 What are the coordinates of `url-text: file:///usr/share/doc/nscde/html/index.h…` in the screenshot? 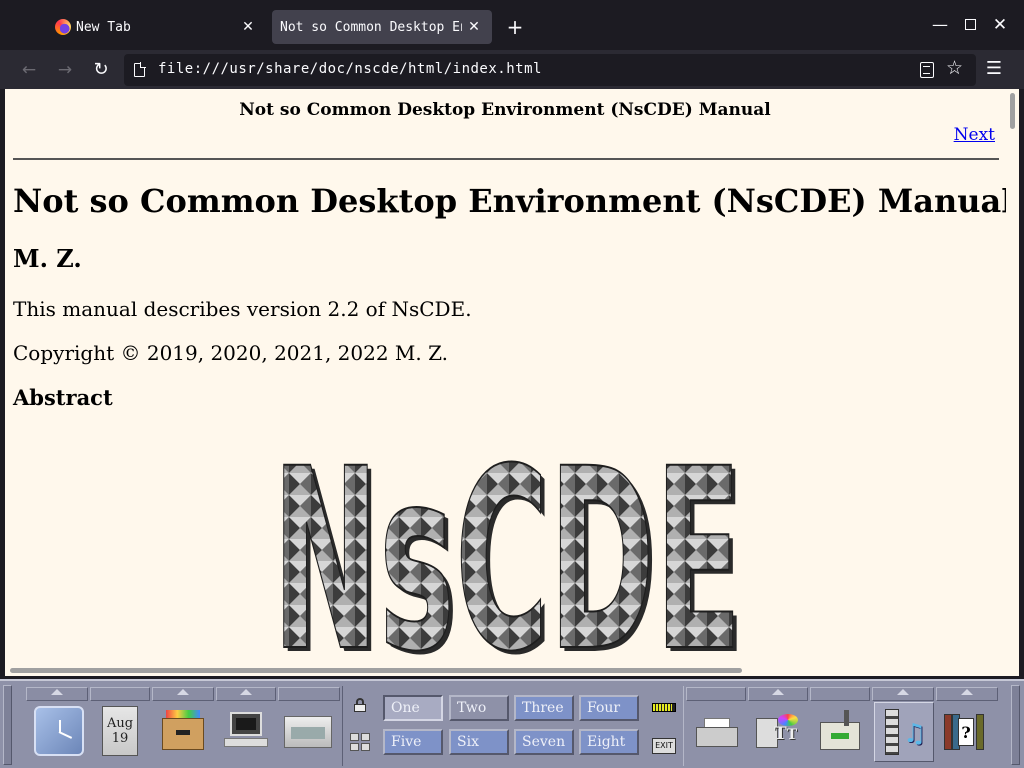 It's located at (350, 69).